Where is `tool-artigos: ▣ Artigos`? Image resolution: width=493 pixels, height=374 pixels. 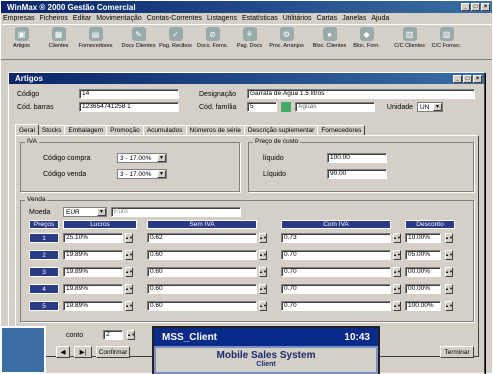 tool-artigos: ▣ Artigos is located at coordinates (21, 43).